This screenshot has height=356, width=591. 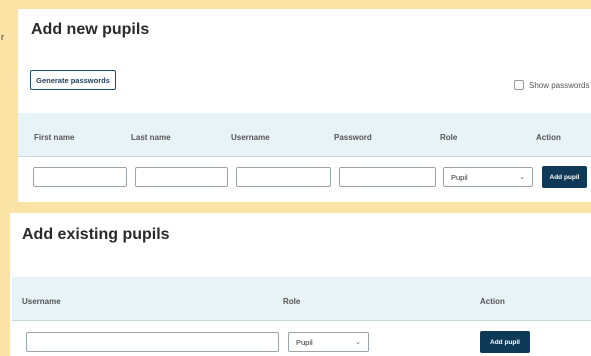 I want to click on existing-username-input, so click(x=152, y=342).